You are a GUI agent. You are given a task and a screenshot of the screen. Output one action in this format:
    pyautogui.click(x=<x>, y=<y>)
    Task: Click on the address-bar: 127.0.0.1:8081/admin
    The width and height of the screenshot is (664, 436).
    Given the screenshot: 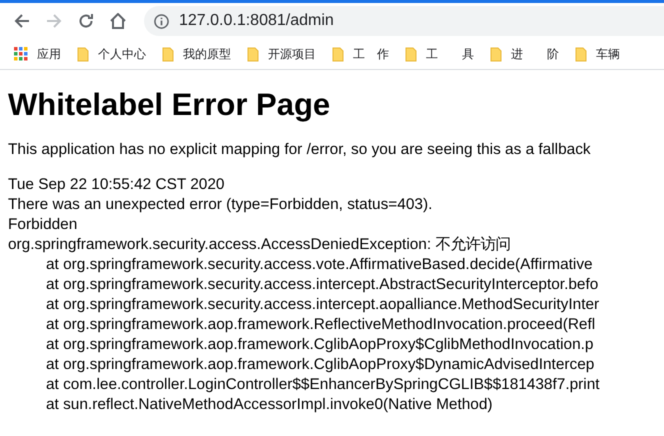 What is the action you would take?
    pyautogui.click(x=404, y=21)
    